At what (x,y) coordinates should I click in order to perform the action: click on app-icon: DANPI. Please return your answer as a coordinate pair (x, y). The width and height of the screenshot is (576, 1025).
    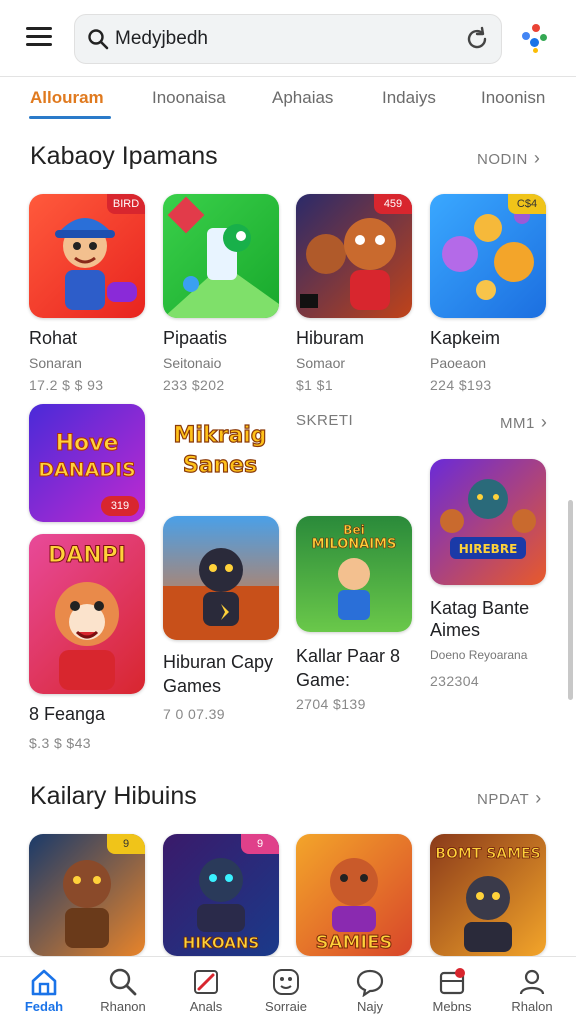
    Looking at the image, I should click on (87, 614).